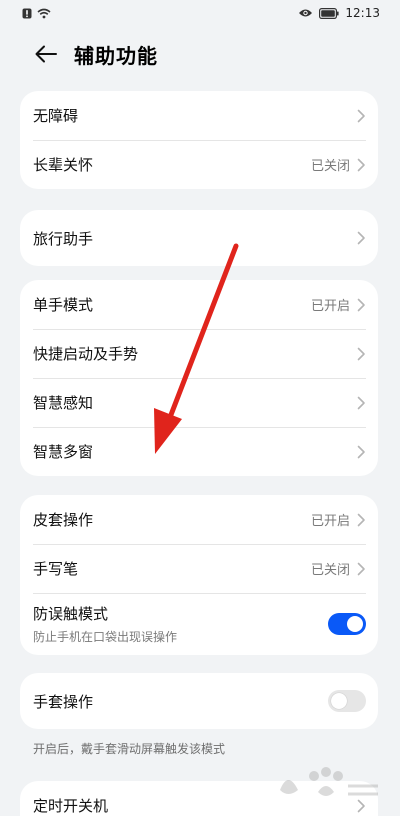  Describe the element at coordinates (199, 402) in the screenshot. I see `settings-row-smart-sensing: 智慧感知` at that location.